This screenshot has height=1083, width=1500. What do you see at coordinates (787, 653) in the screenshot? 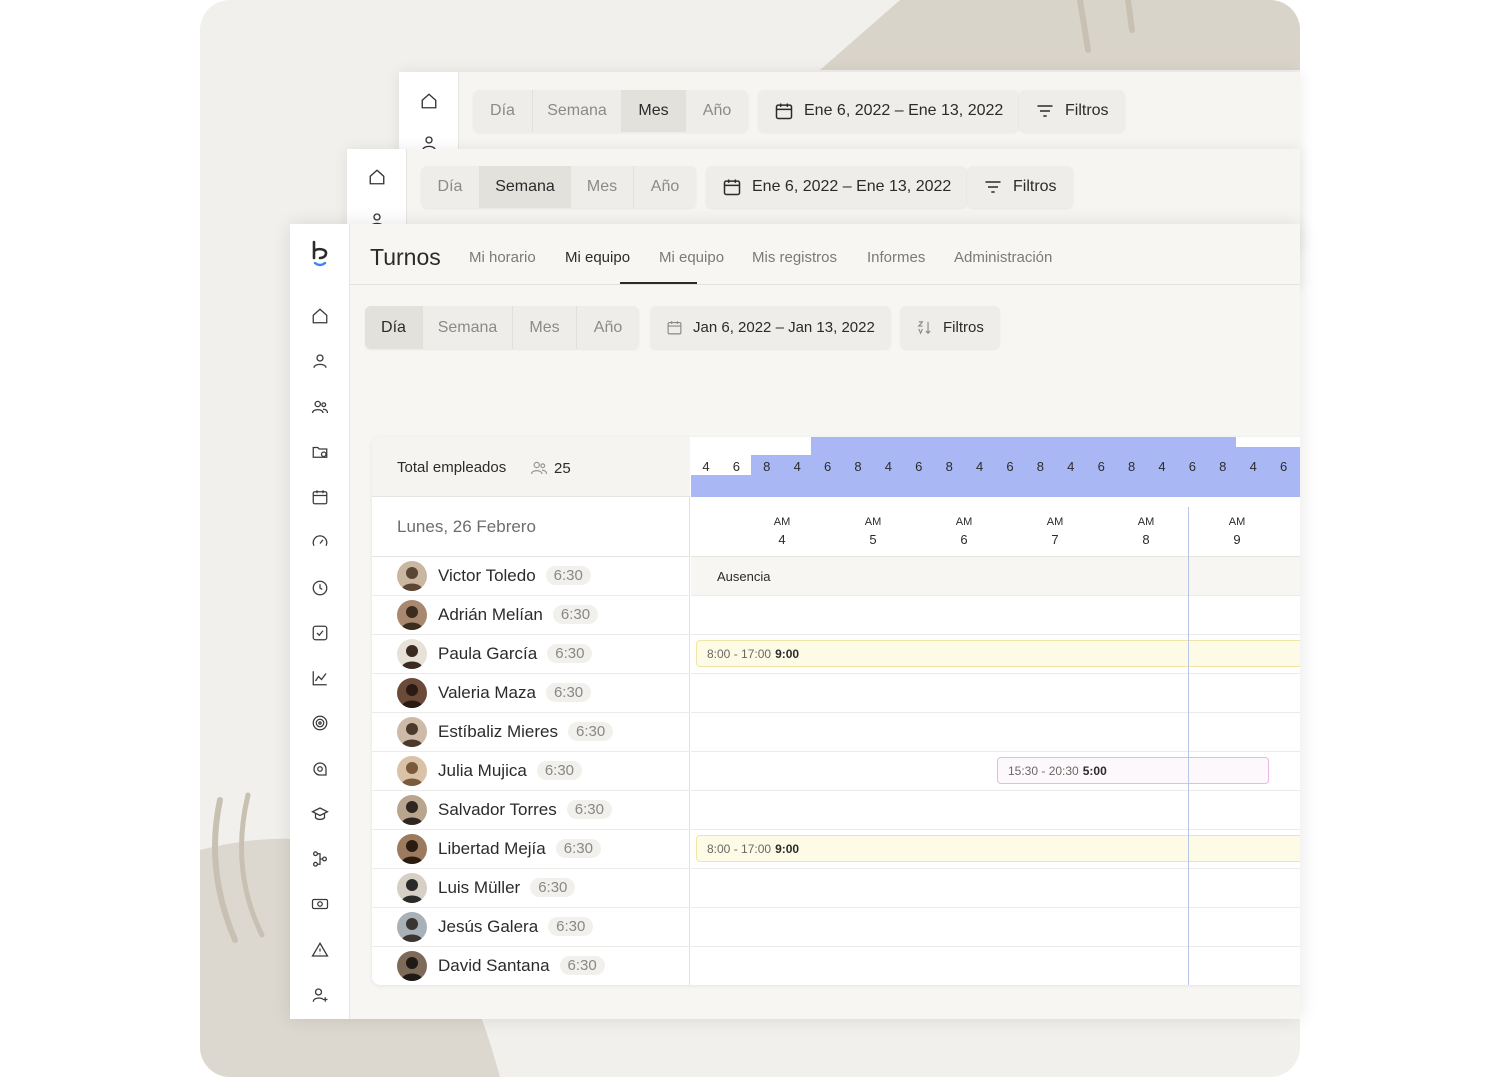
I see `shift-duration: 9:00` at bounding box center [787, 653].